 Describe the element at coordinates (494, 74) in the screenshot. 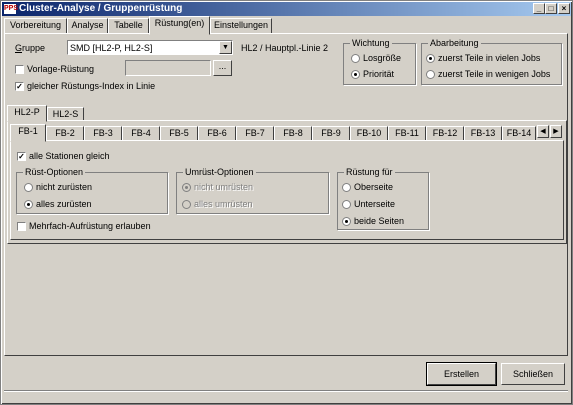

I see `abarbeitung-wenige-label: zuerst Teile in wenigen Jobs` at that location.